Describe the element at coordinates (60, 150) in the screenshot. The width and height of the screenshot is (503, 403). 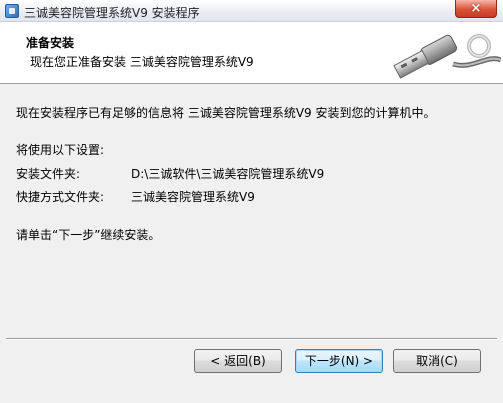
I see `settings-heading: 将使用以下设置:` at that location.